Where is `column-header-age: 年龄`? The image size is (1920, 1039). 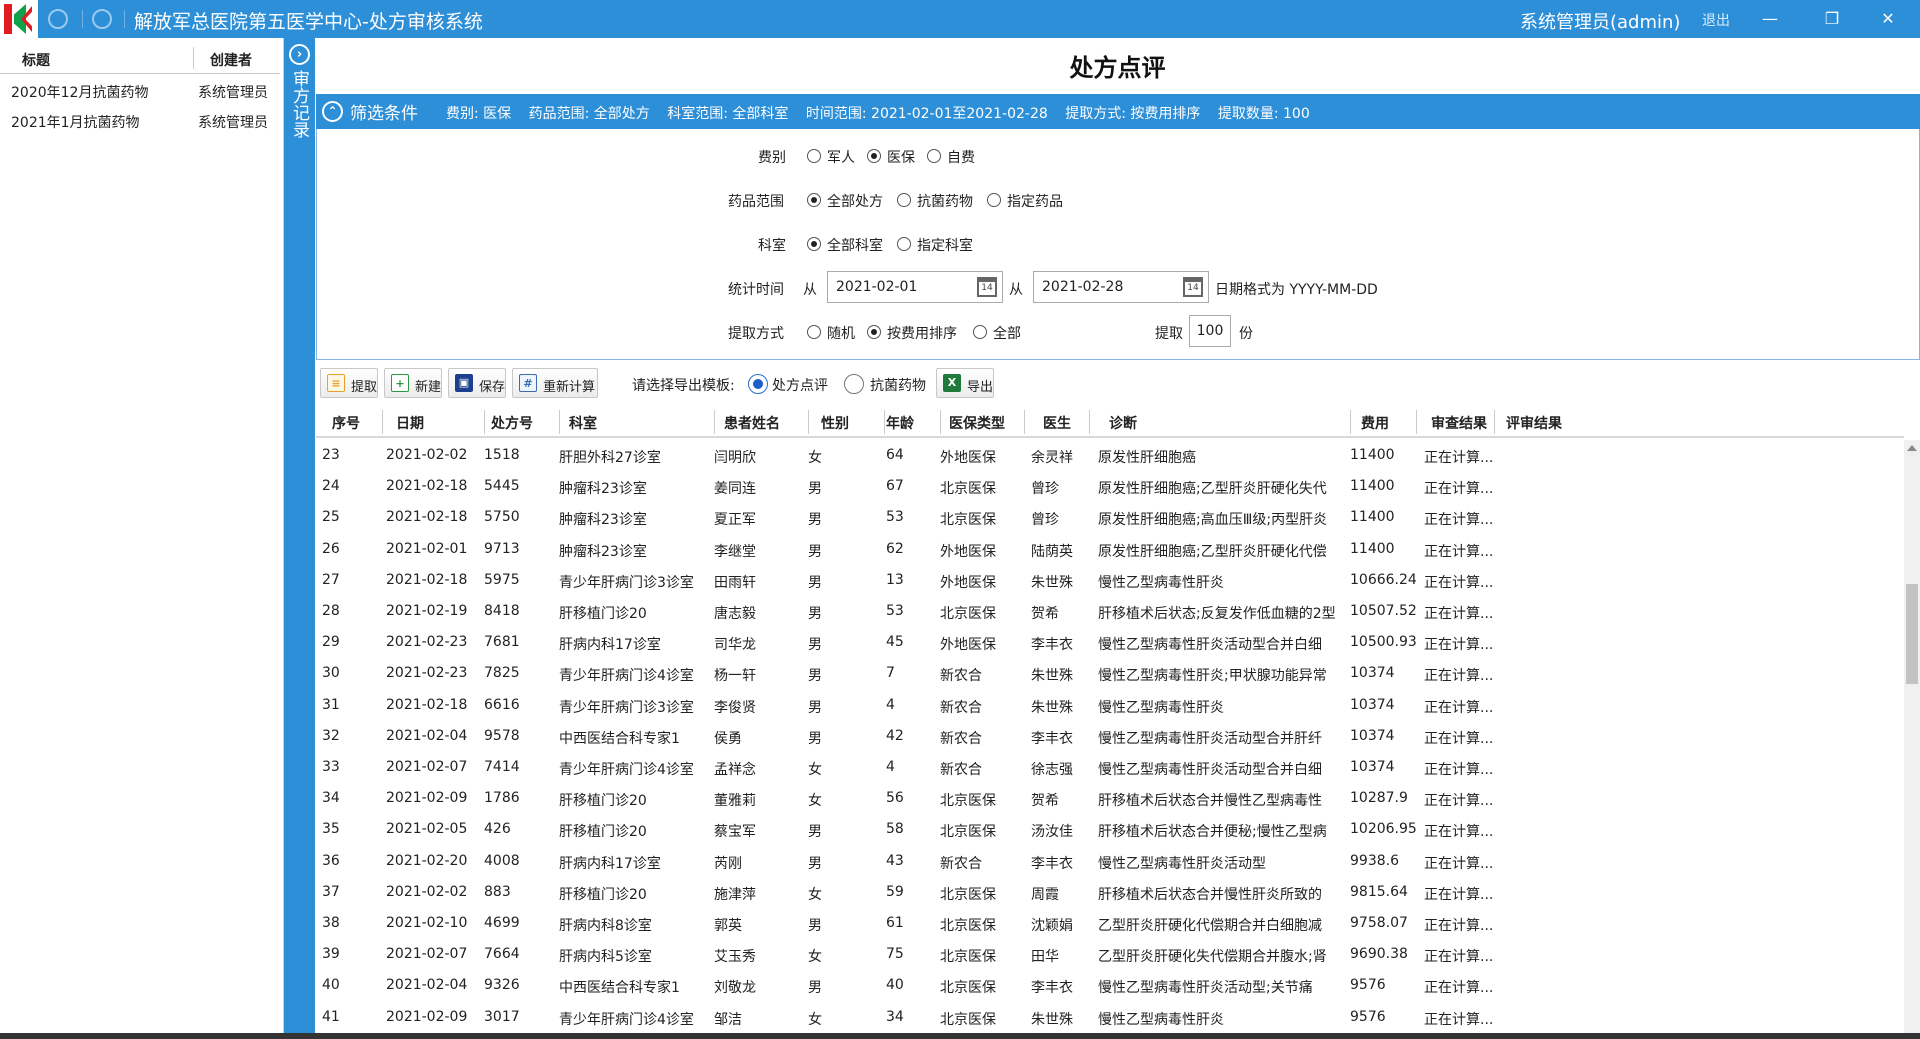
column-header-age: 年龄 is located at coordinates (900, 423).